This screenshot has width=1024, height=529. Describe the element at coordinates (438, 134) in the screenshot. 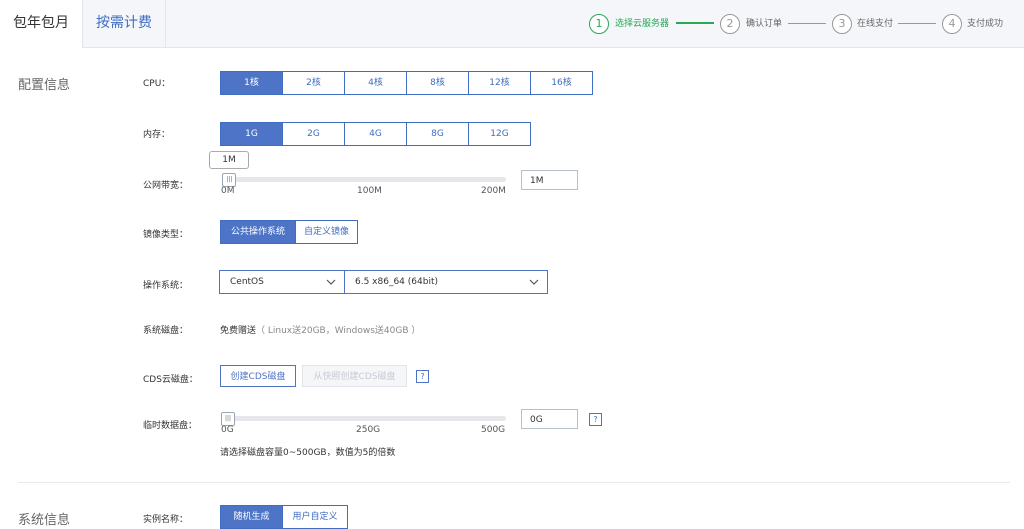

I see `memory-option-8g: 8G` at that location.